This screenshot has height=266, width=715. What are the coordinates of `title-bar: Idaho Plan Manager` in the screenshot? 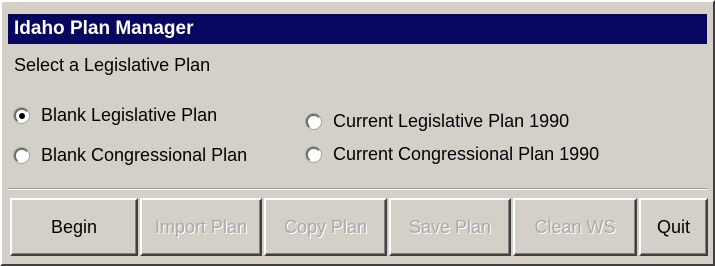 It's located at (357, 29).